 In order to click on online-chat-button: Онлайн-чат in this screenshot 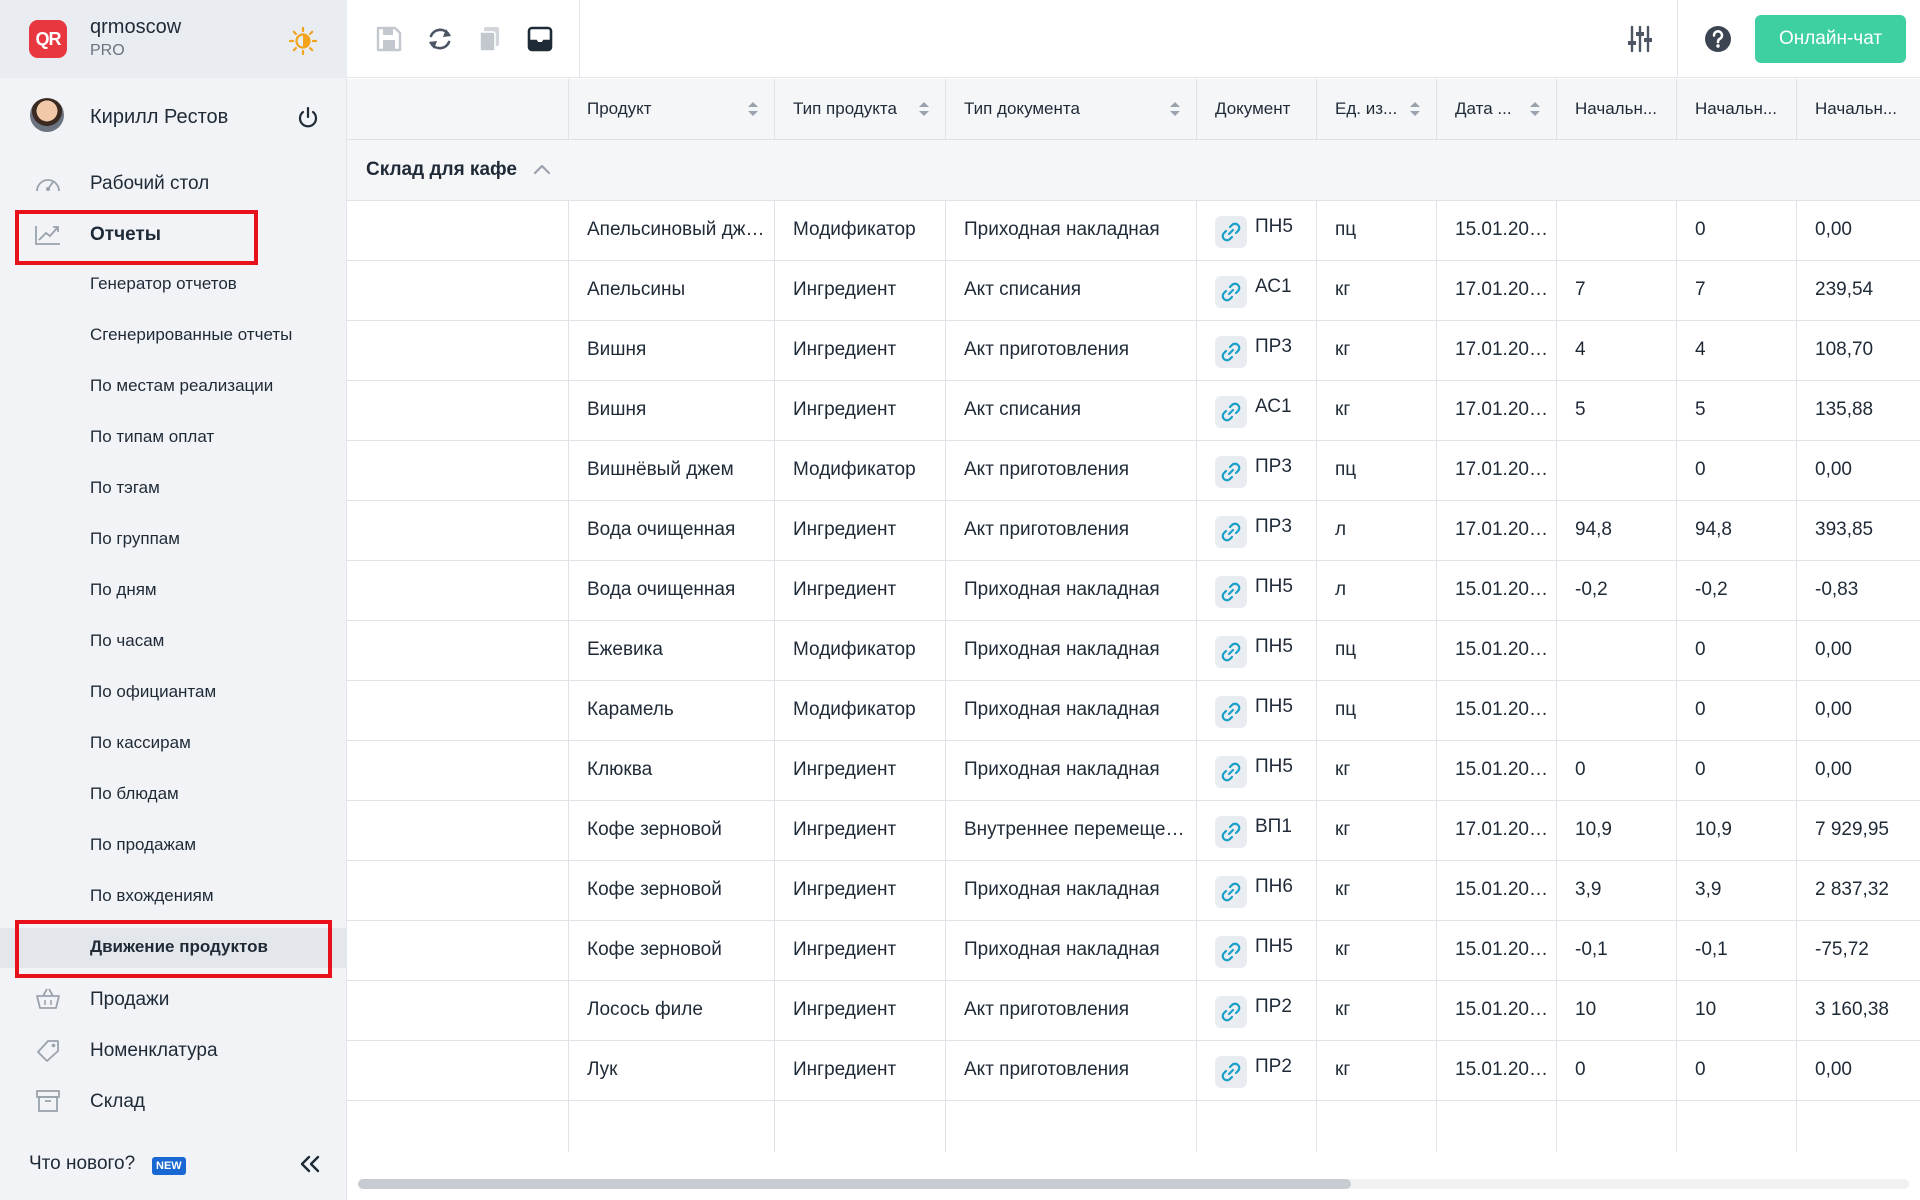, I will do `click(1830, 39)`.